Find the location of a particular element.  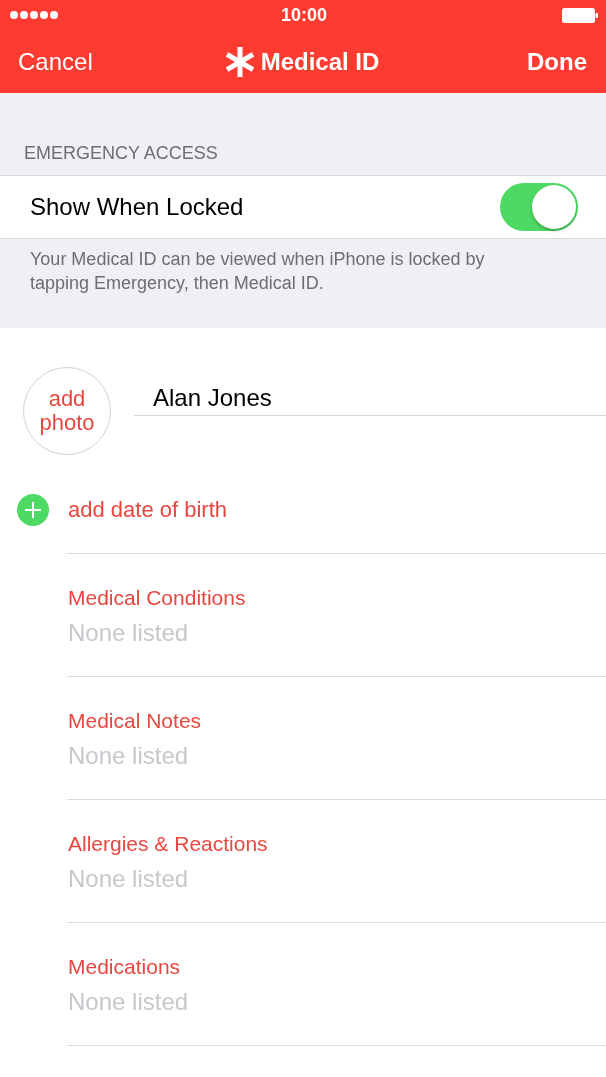

field-label: Medical Notes is located at coordinates (135, 721).